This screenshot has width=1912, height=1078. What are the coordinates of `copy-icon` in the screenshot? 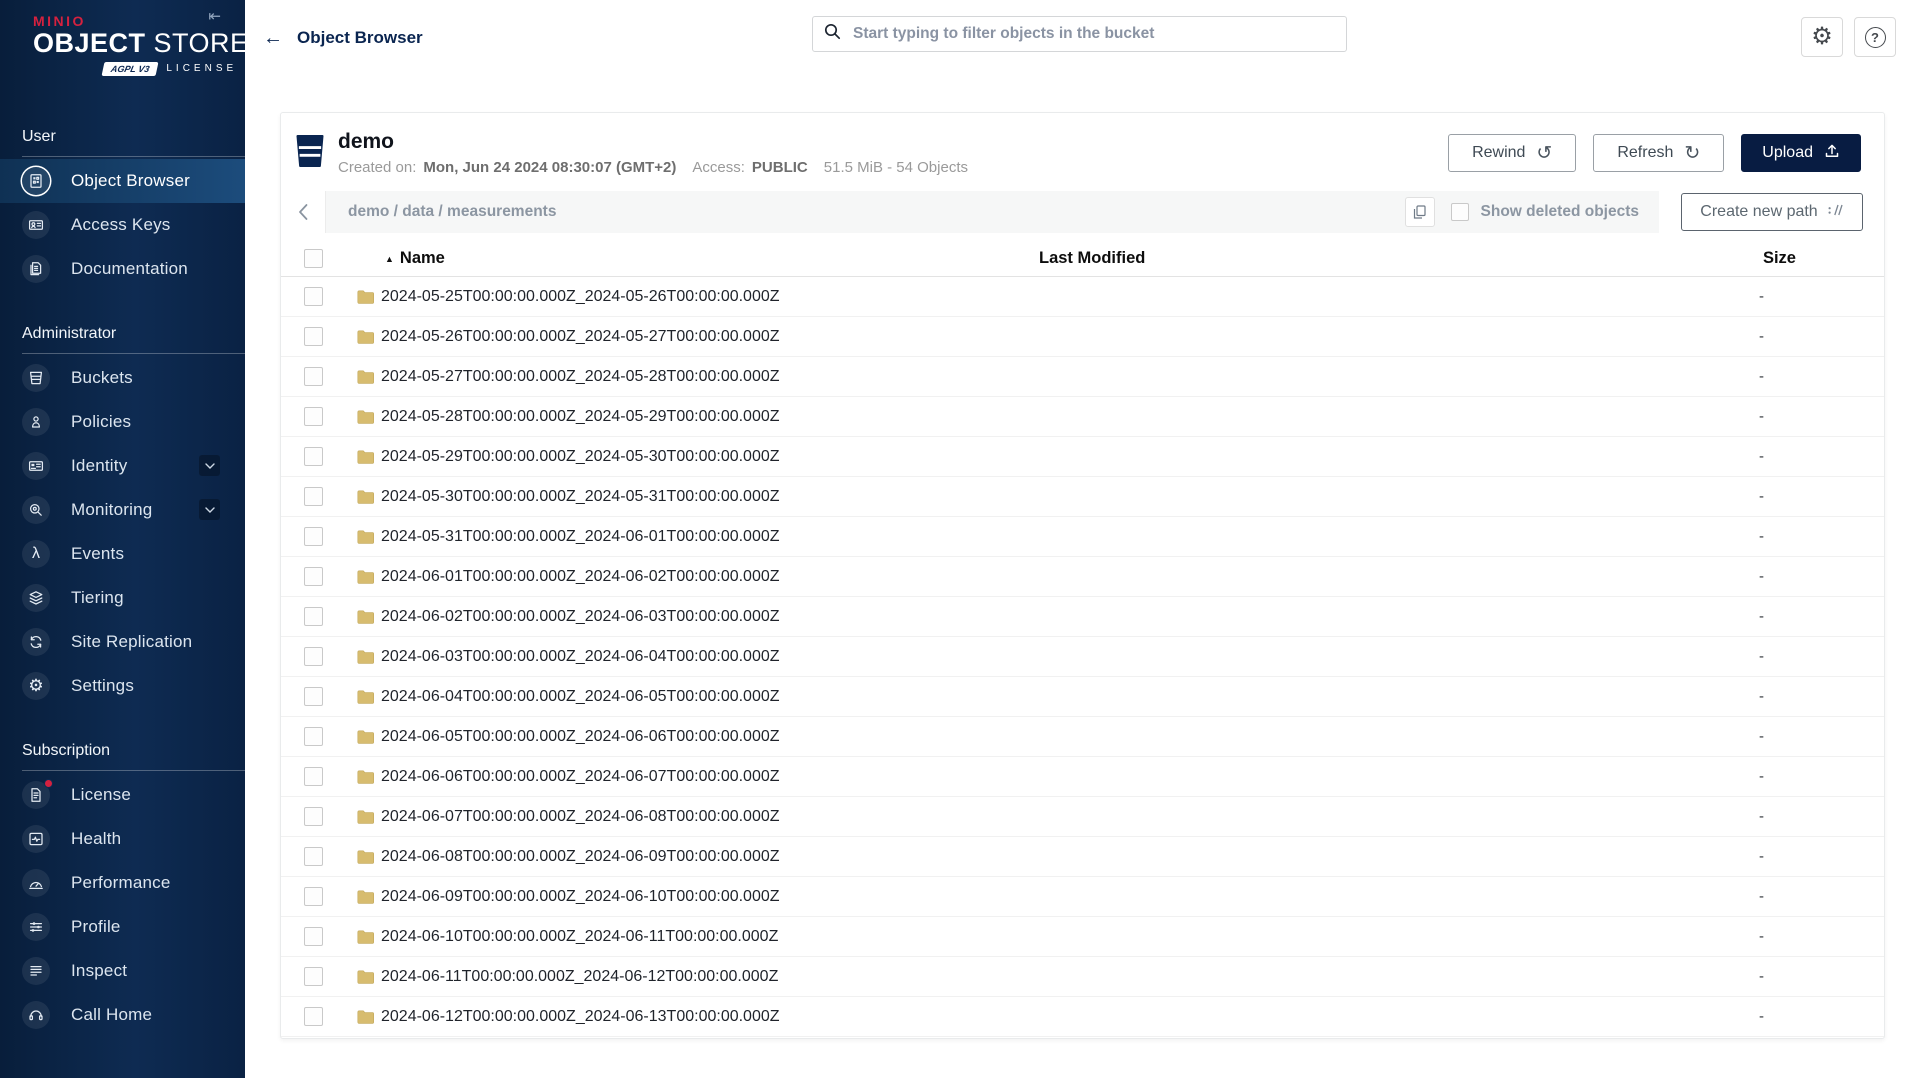 It's located at (1419, 212).